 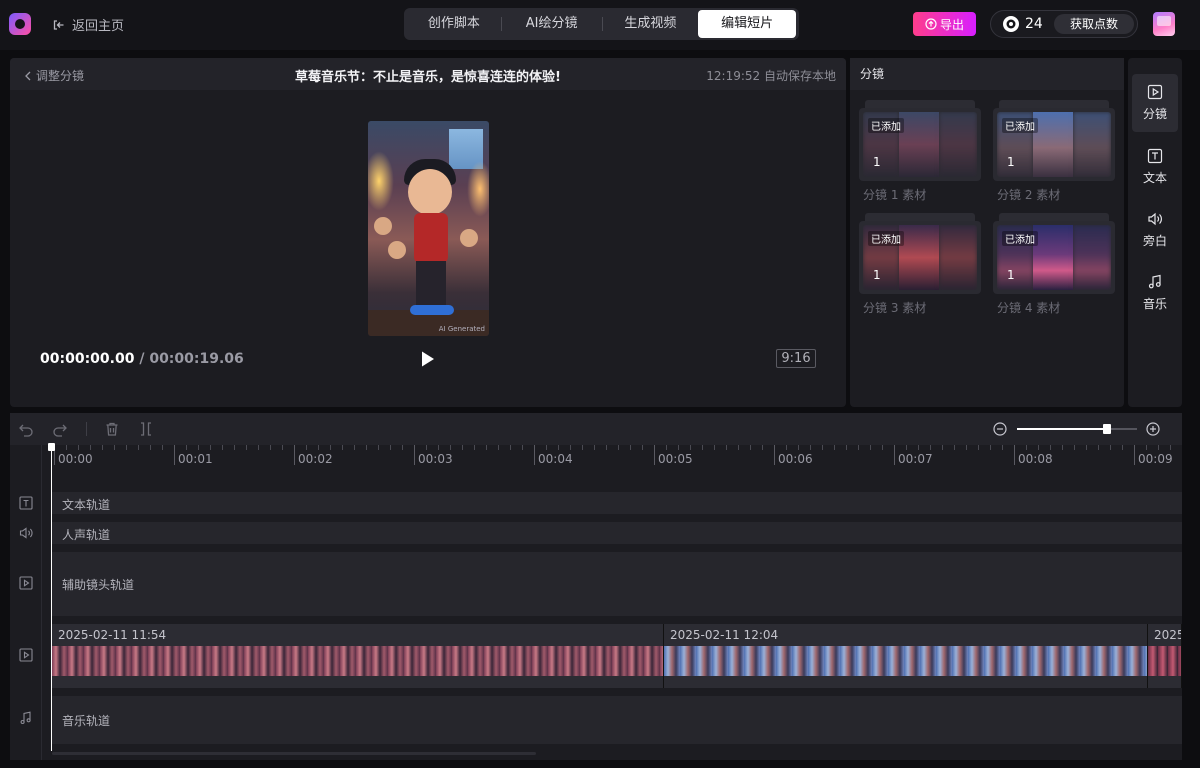 What do you see at coordinates (315, 459) in the screenshot?
I see `ruler-tick-label: 00:02` at bounding box center [315, 459].